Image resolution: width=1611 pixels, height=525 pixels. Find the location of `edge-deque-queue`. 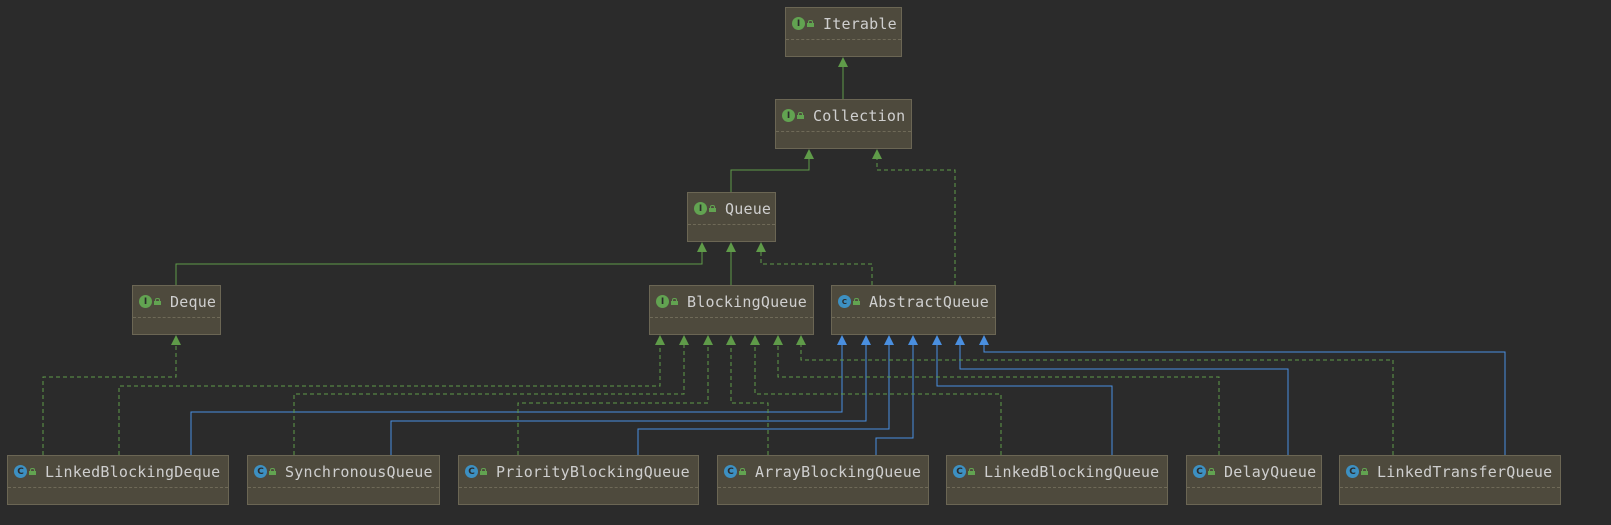

edge-deque-queue is located at coordinates (439, 268).